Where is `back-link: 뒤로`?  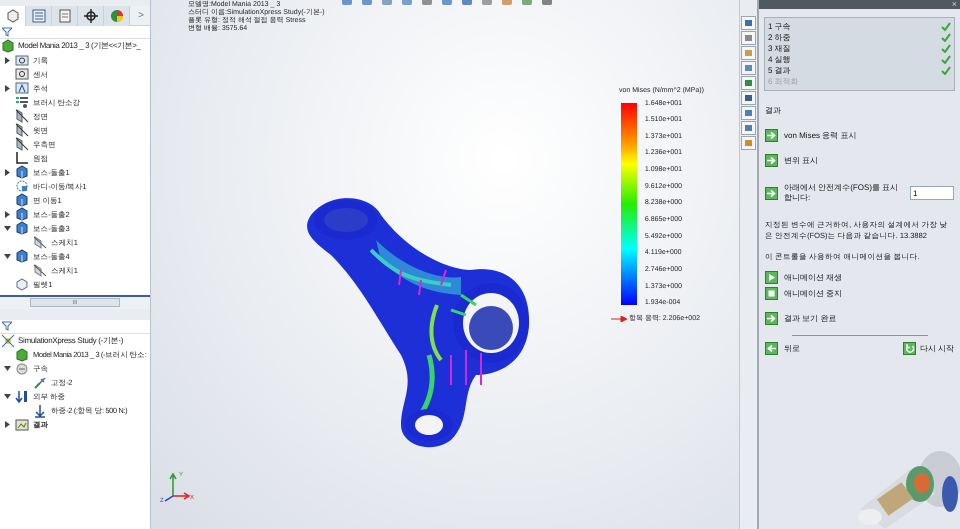 back-link: 뒤로 is located at coordinates (792, 348).